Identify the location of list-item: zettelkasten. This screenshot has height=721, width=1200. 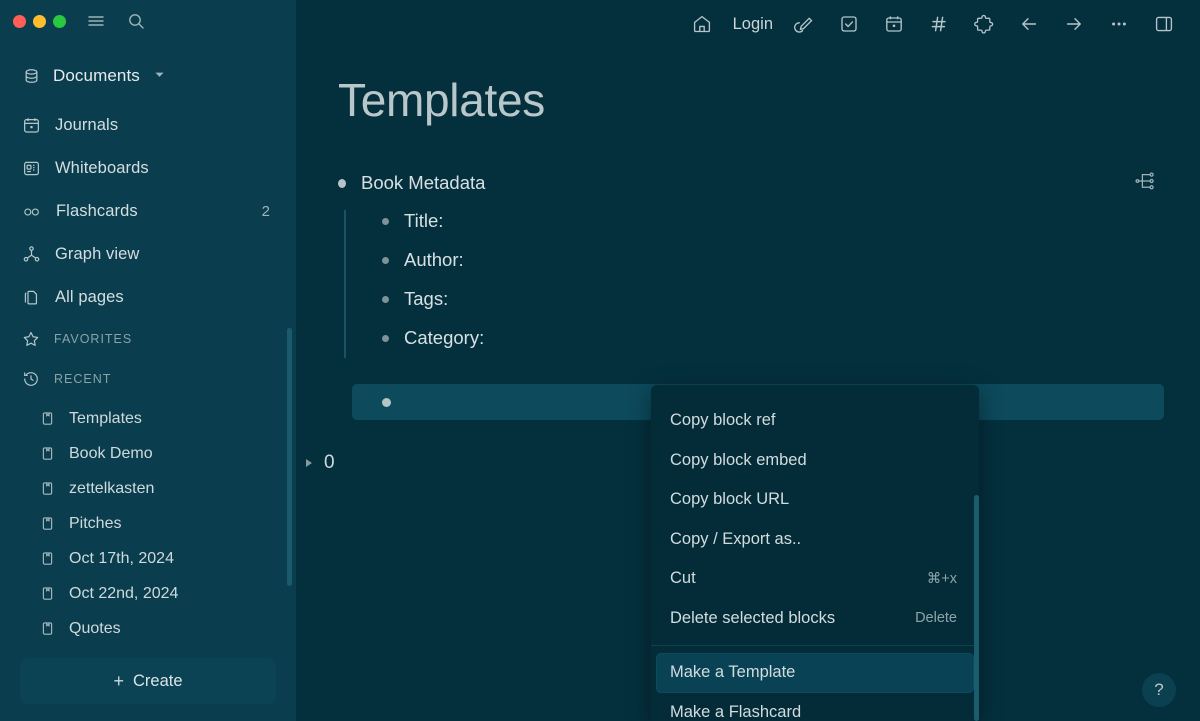
(148, 488).